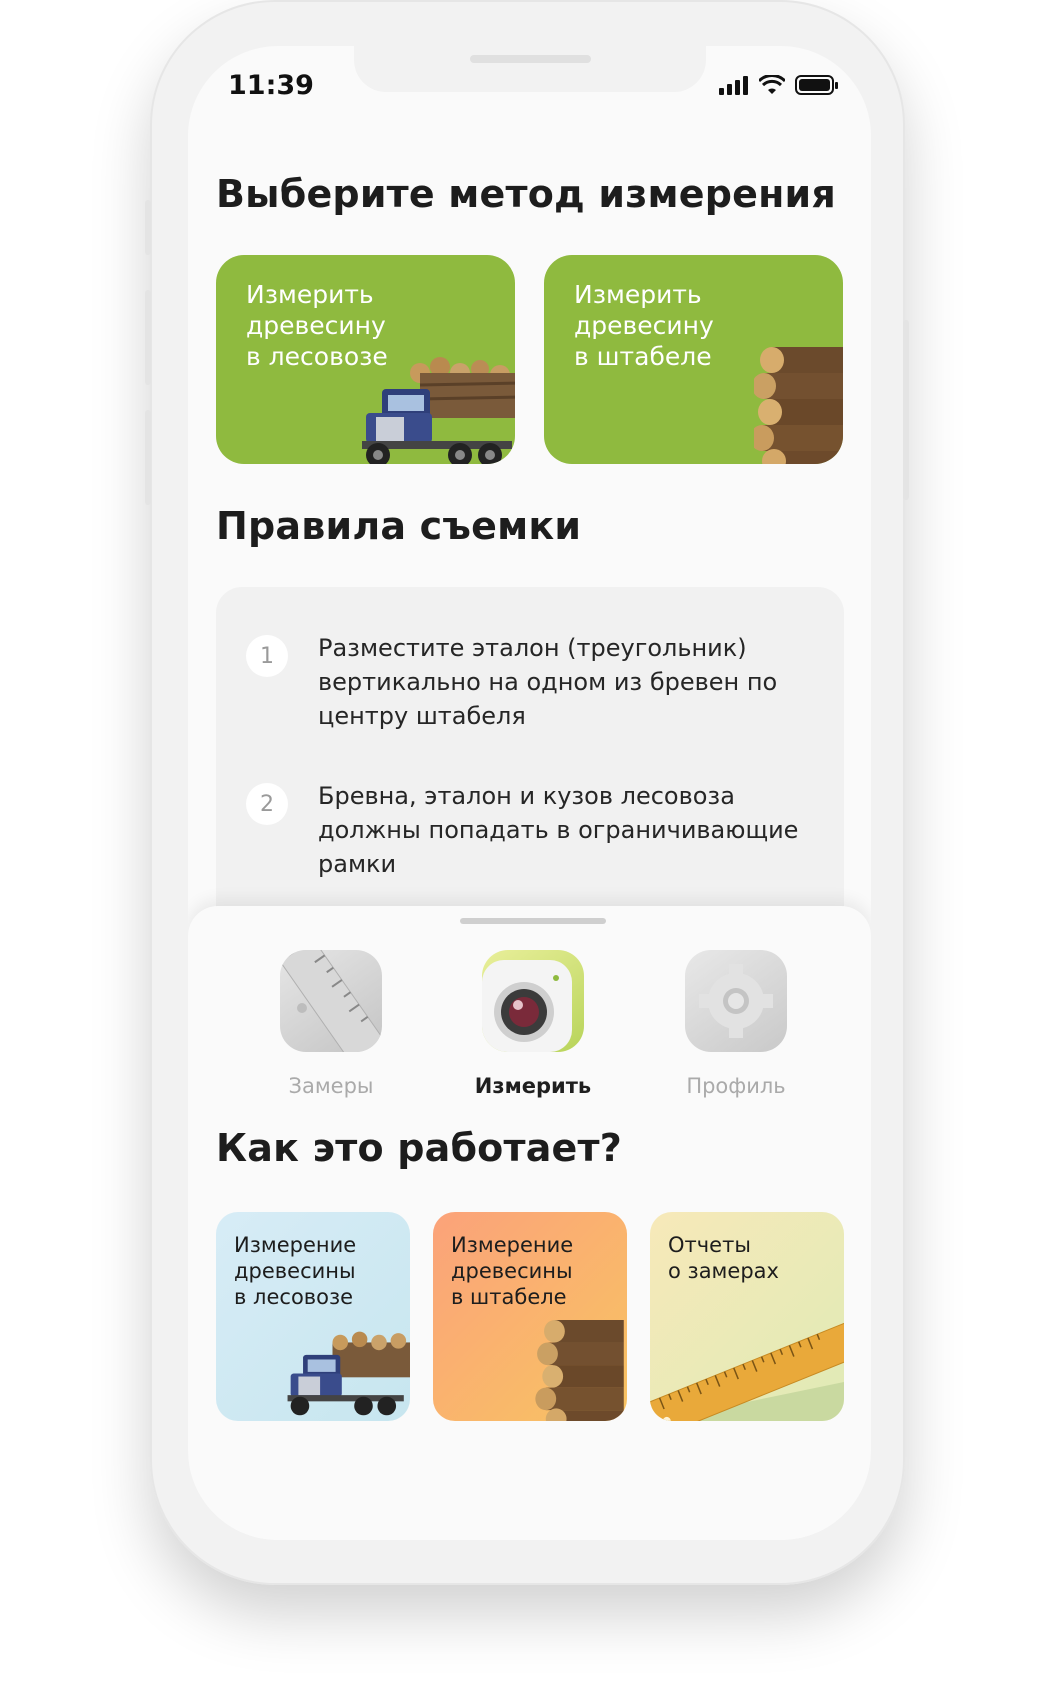  What do you see at coordinates (526, 194) in the screenshot?
I see `methods-title: Выберите метод измерения` at bounding box center [526, 194].